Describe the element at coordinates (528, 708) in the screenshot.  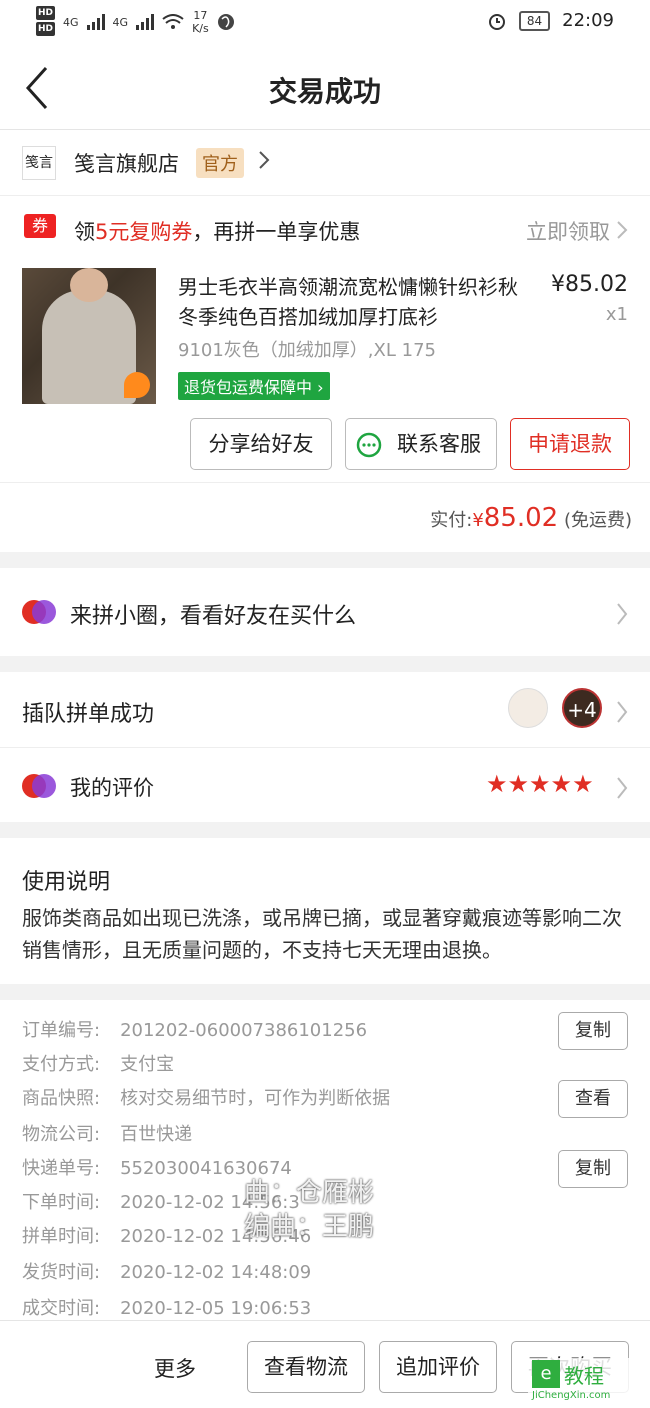
I see `avatar` at that location.